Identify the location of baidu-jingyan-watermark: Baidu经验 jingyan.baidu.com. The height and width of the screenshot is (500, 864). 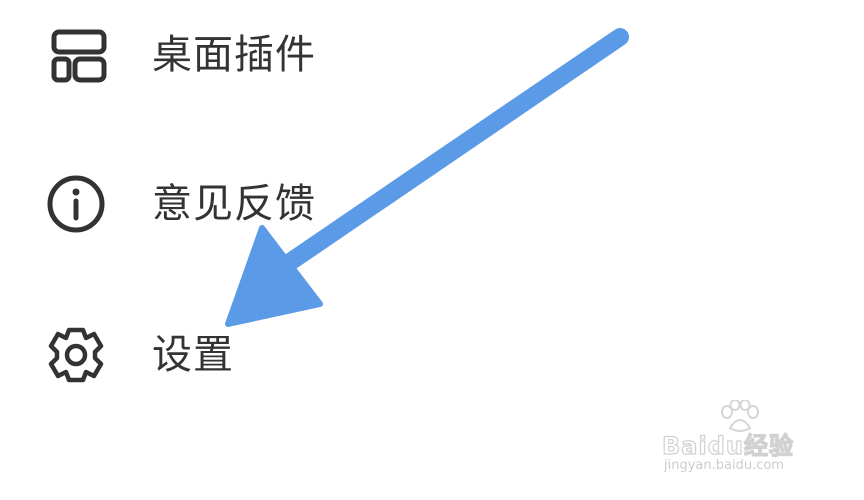
(739, 440).